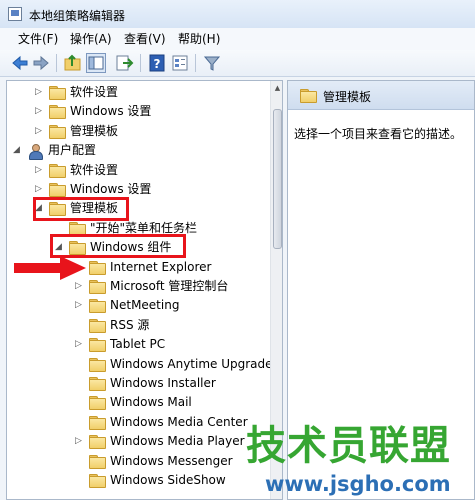 This screenshot has height=500, width=475. I want to click on tree-item-label: NetMeeting, so click(145, 305).